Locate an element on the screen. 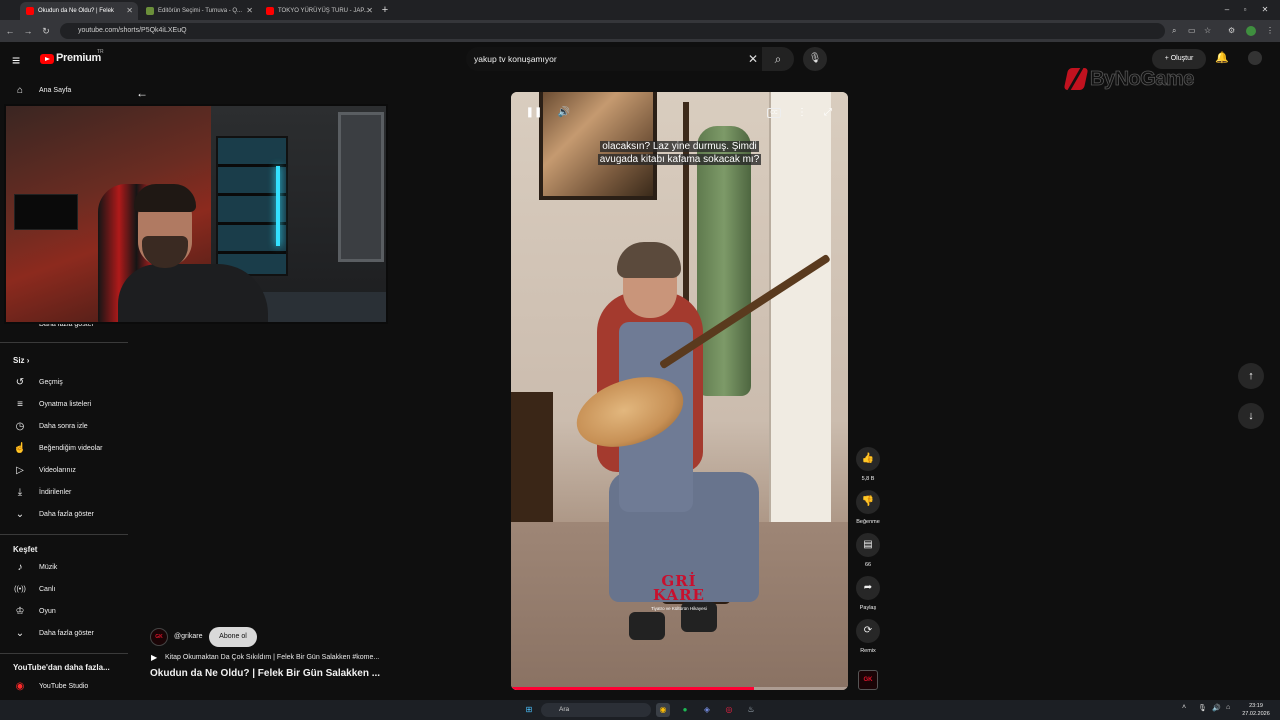  remix-icon: ⟳ is located at coordinates (868, 631).